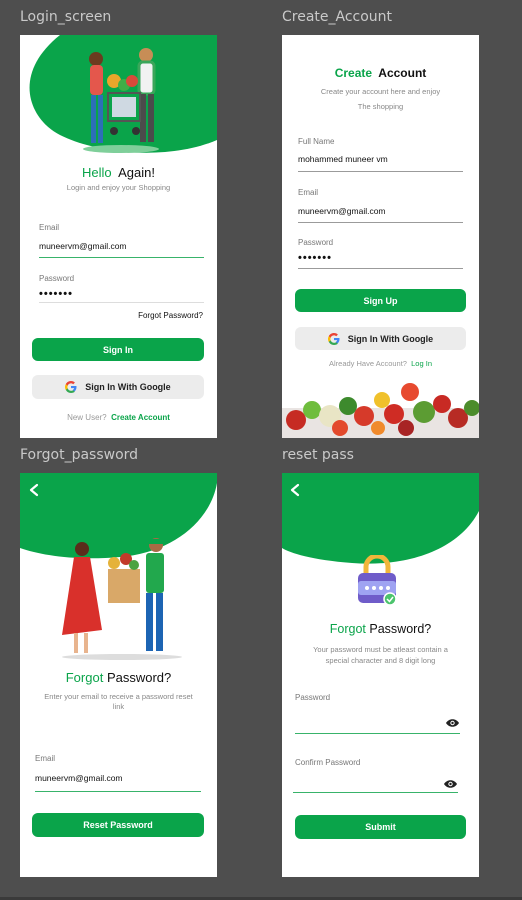 The height and width of the screenshot is (900, 522). I want to click on login-heading: Hello Again!, so click(118, 172).